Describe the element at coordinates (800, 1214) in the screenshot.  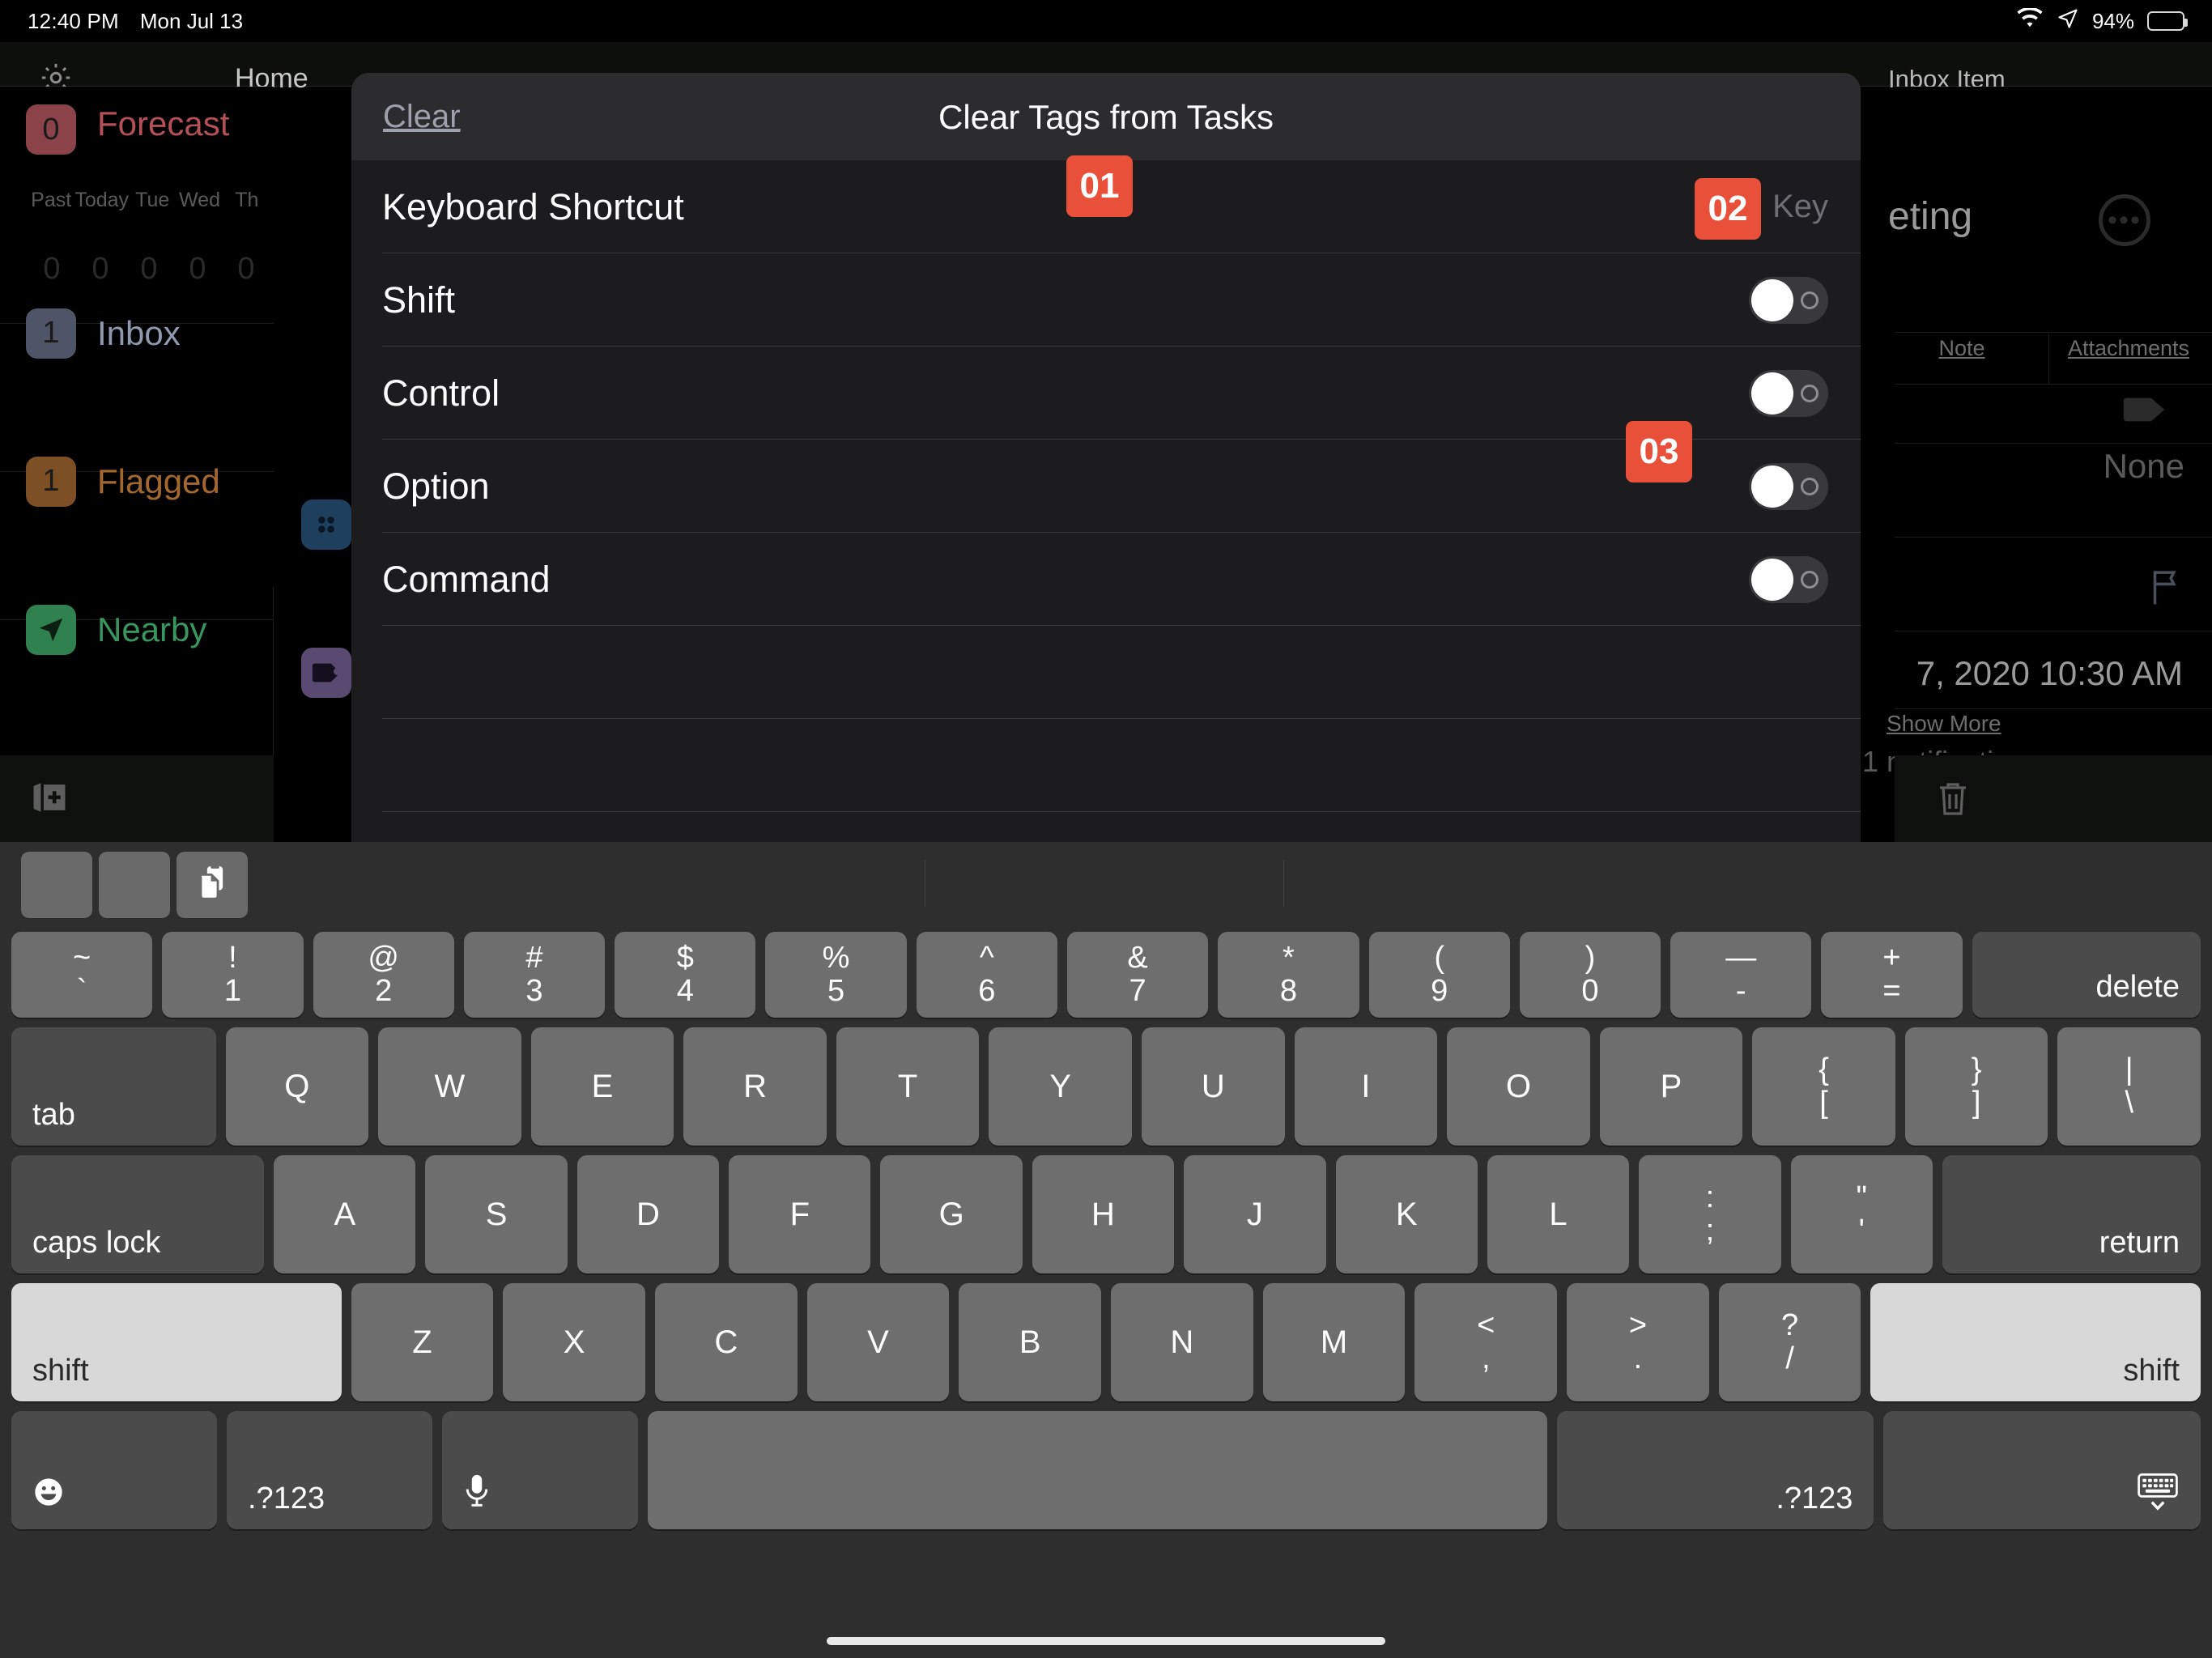
I see `key-f: F` at that location.